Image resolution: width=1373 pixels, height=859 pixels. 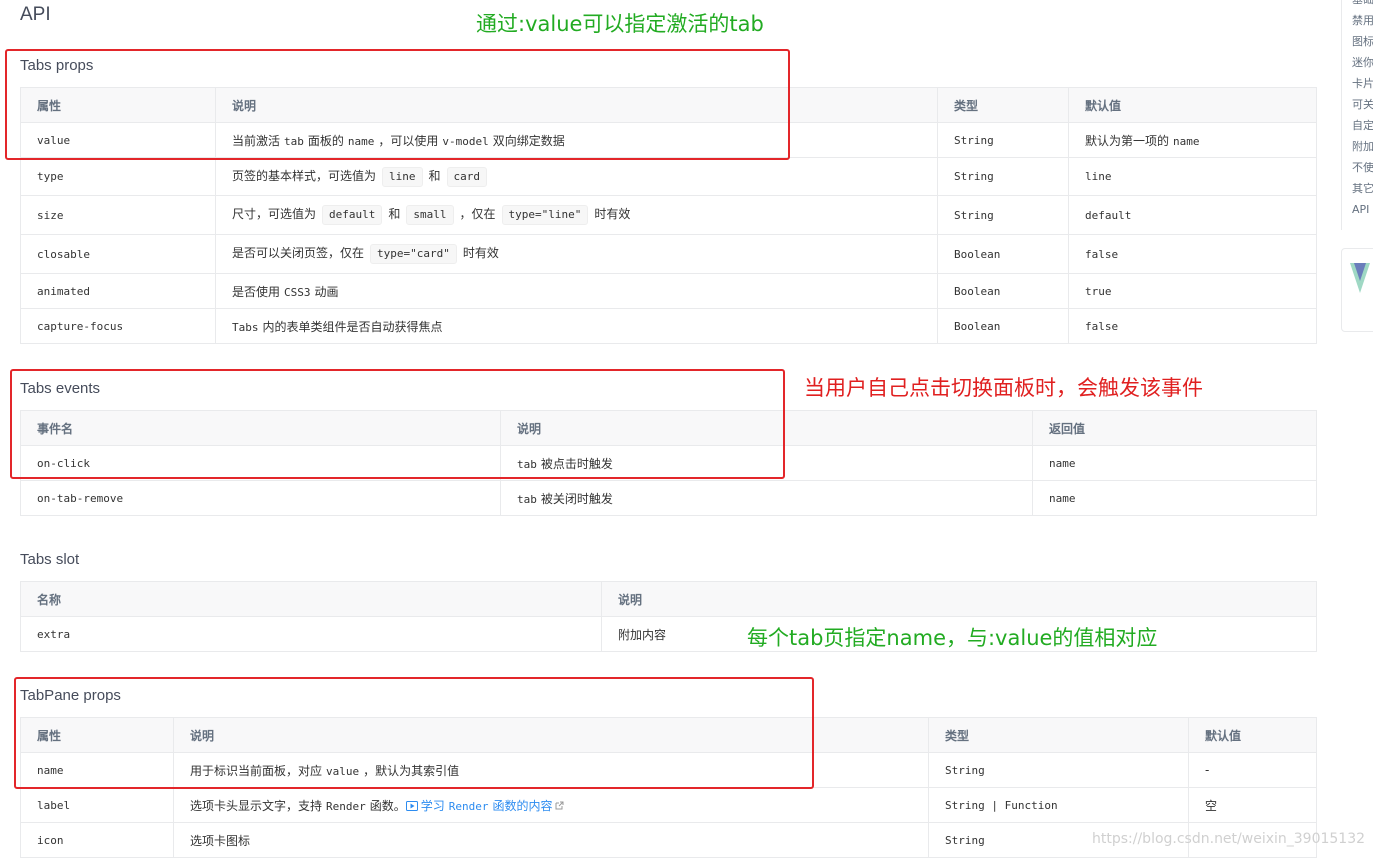 What do you see at coordinates (576, 254) in the screenshot?
I see `prop-desc: 是否可以关闭页签，仅在 type="card" 时有效` at bounding box center [576, 254].